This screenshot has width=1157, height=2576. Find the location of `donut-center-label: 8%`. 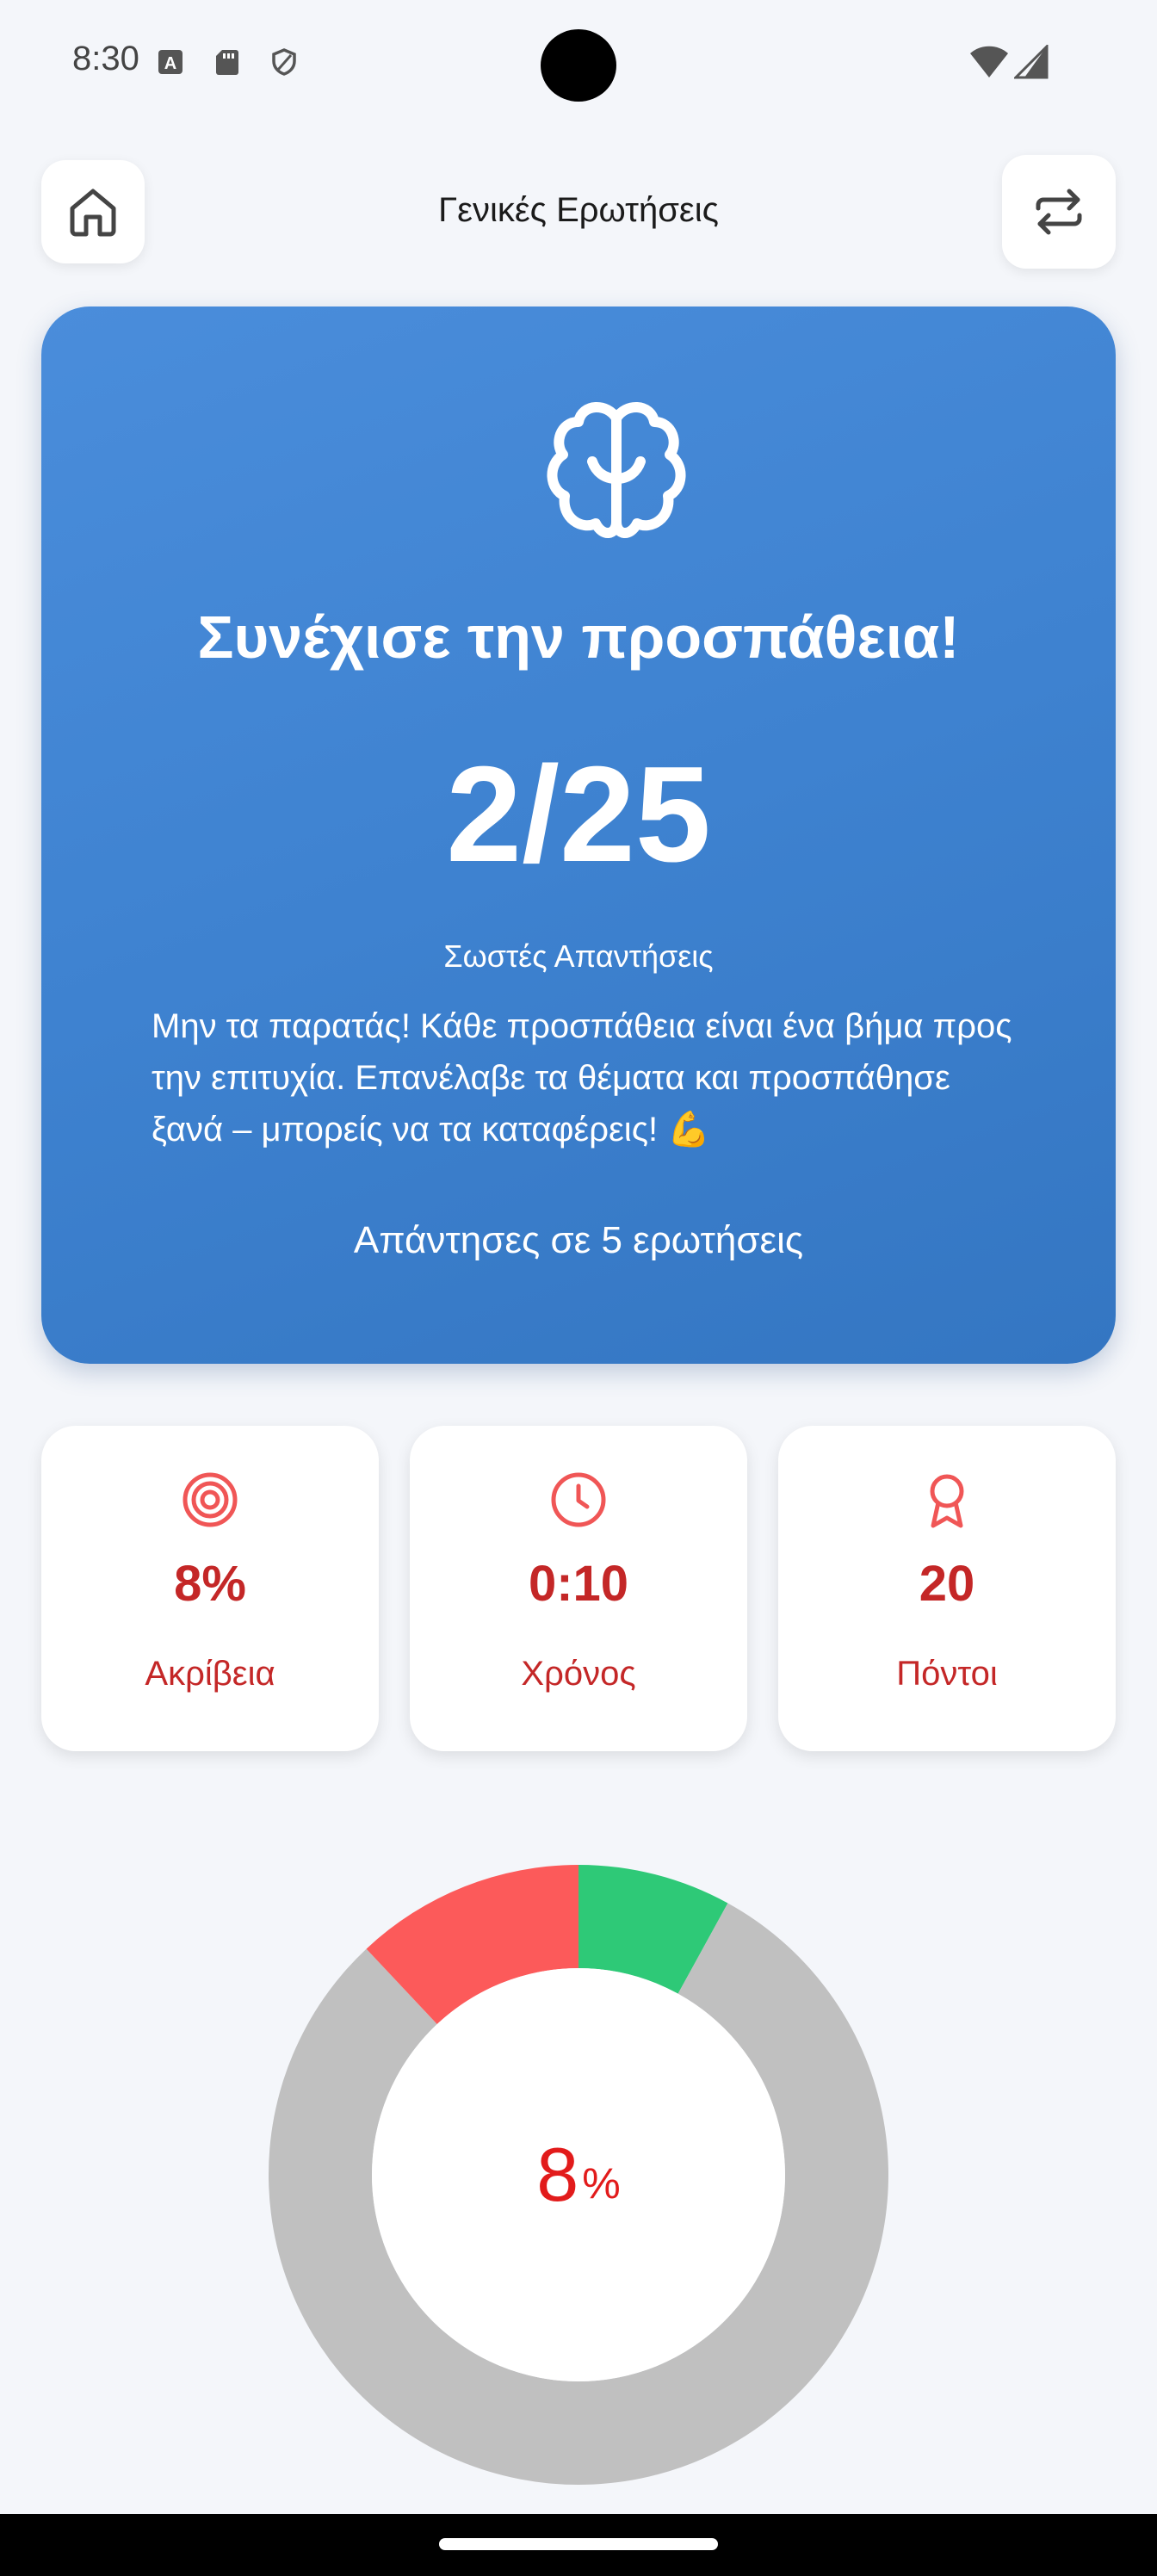

donut-center-label: 8% is located at coordinates (579, 2175).